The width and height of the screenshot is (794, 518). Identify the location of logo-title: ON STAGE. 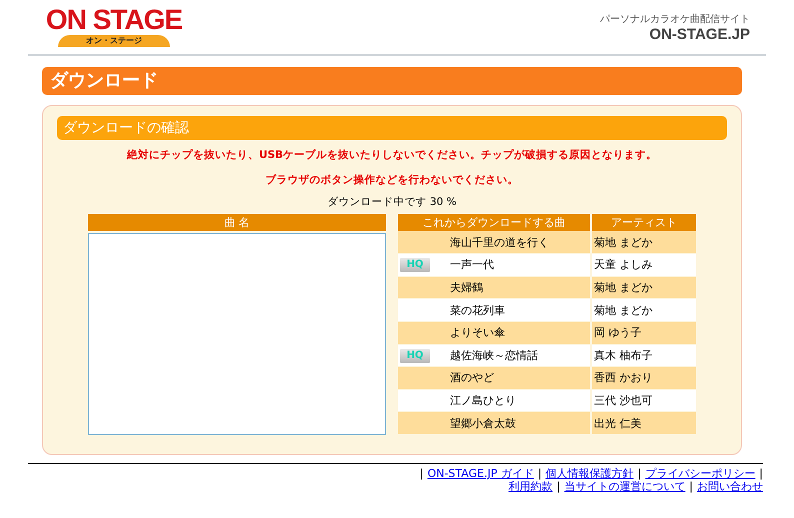
(114, 20).